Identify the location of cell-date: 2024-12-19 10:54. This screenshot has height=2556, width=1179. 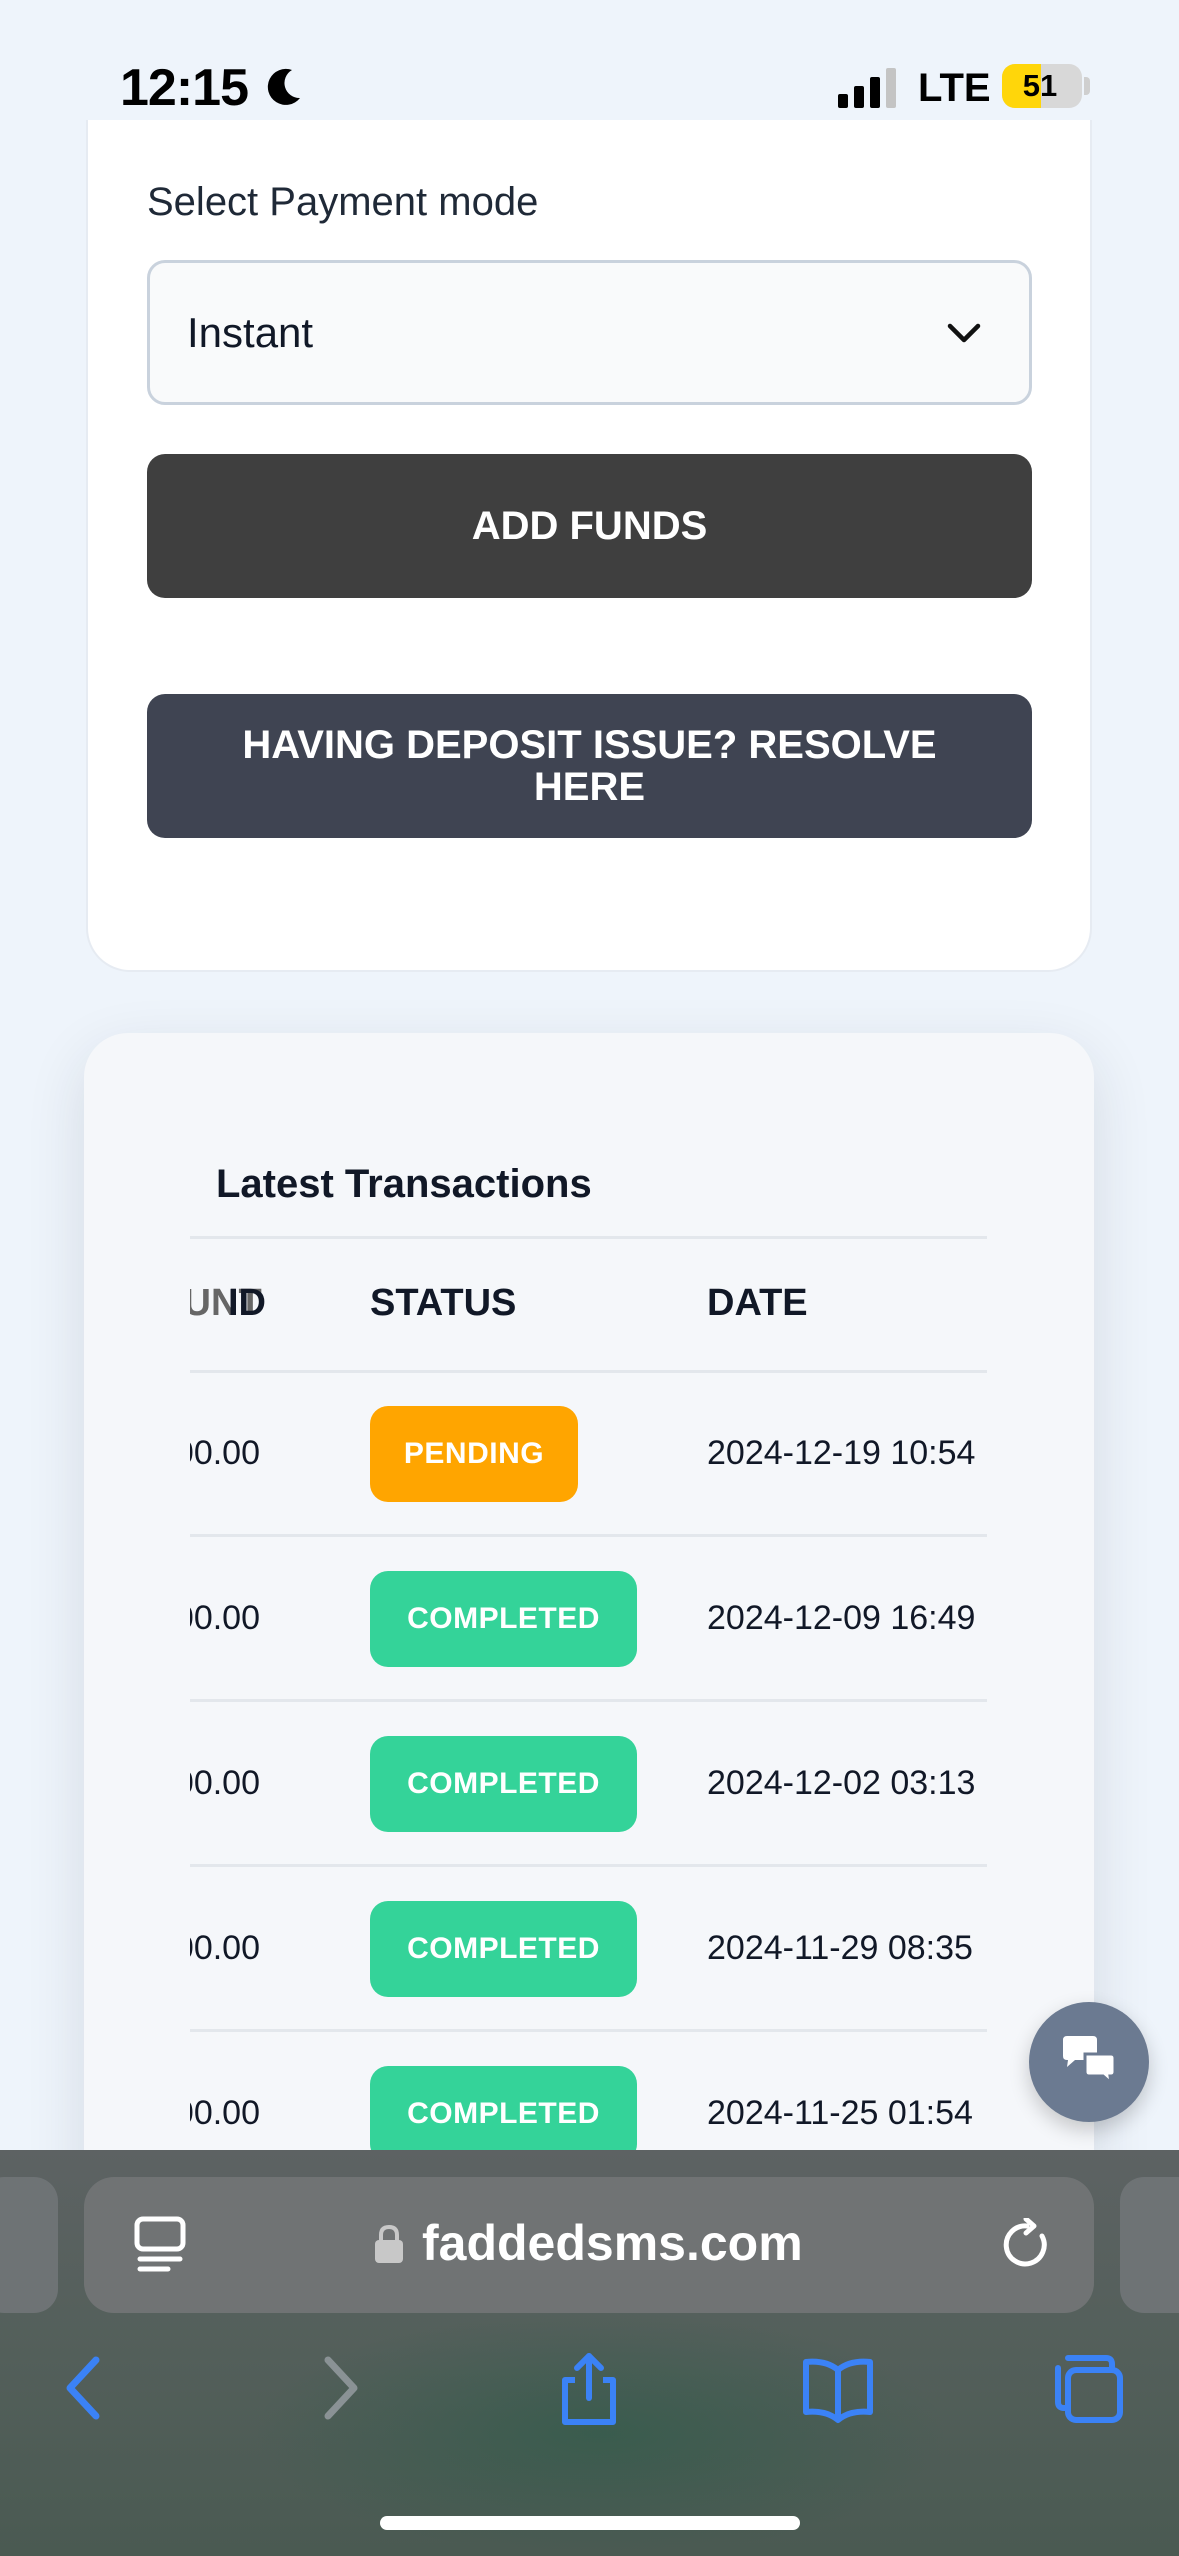
(841, 1453).